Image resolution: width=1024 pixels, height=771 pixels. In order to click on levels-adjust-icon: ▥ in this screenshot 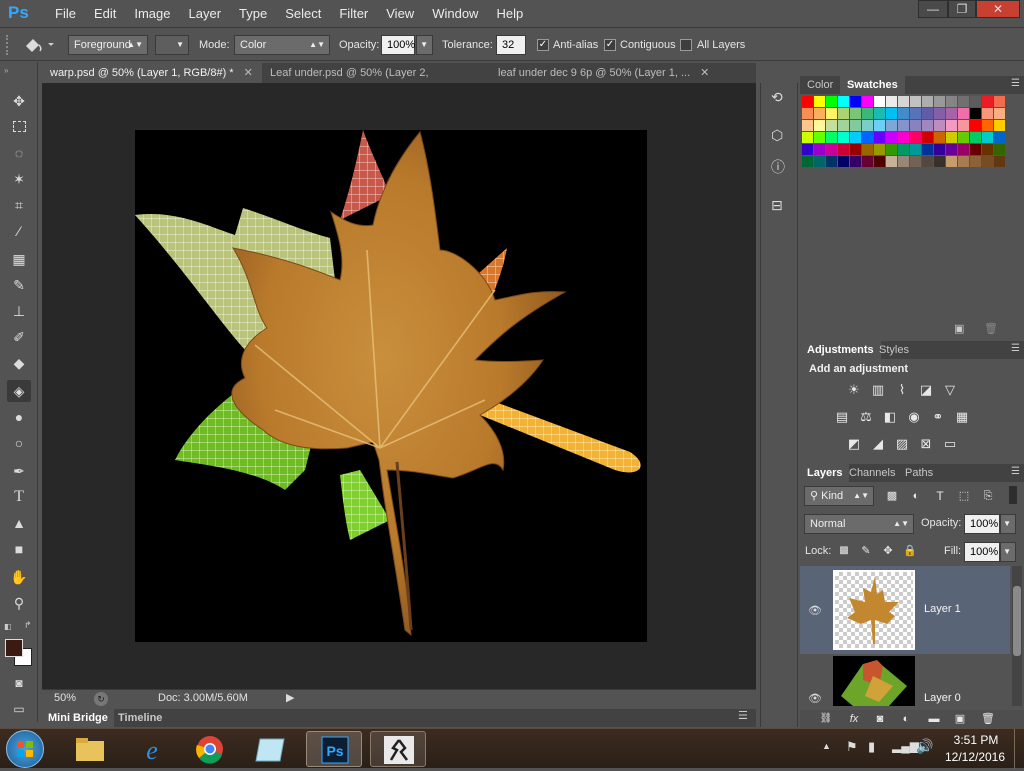, I will do `click(878, 390)`.